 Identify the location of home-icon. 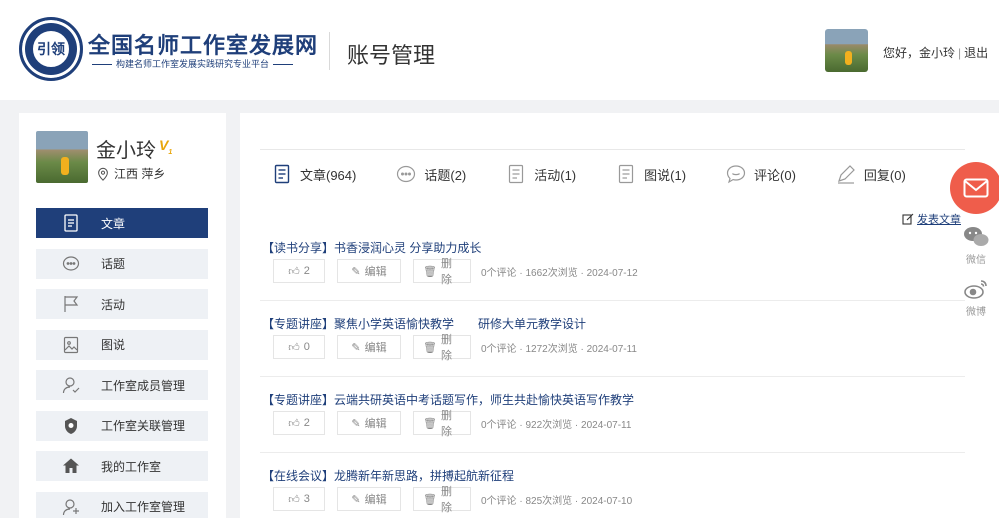
(71, 466).